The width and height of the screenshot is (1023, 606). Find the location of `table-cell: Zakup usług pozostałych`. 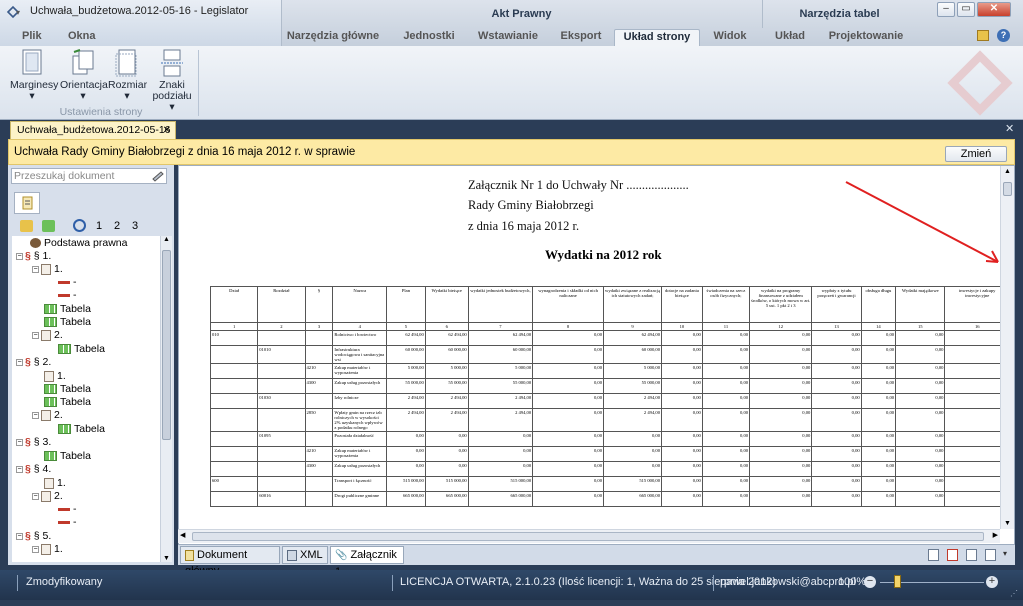

table-cell: Zakup usług pozostałych is located at coordinates (360, 469).